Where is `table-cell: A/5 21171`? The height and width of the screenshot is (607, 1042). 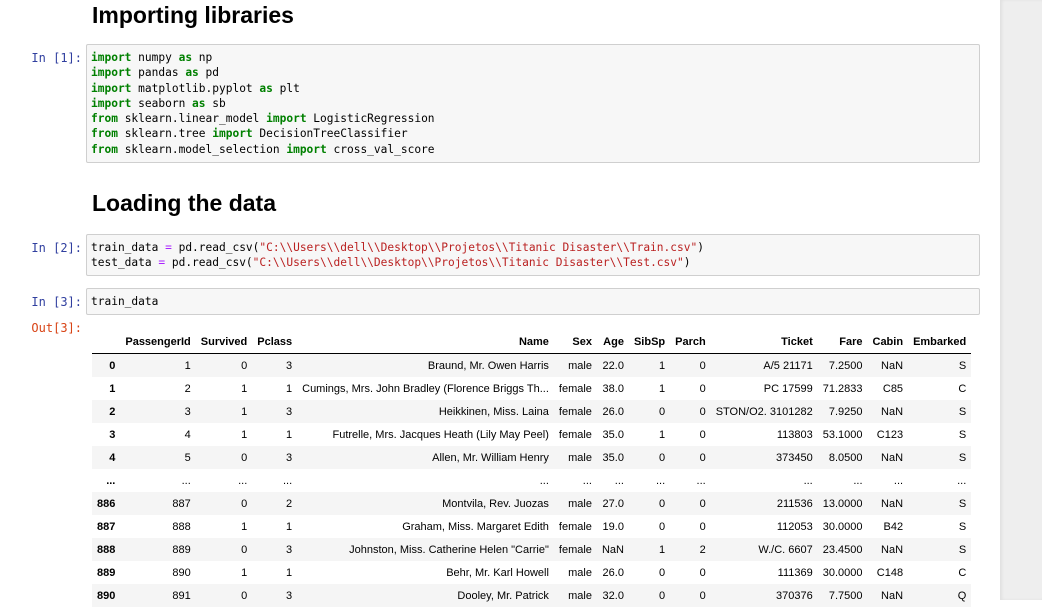
table-cell: A/5 21171 is located at coordinates (764, 366).